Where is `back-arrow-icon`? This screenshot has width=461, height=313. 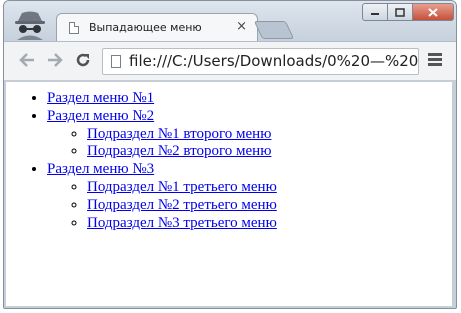 back-arrow-icon is located at coordinates (27, 60).